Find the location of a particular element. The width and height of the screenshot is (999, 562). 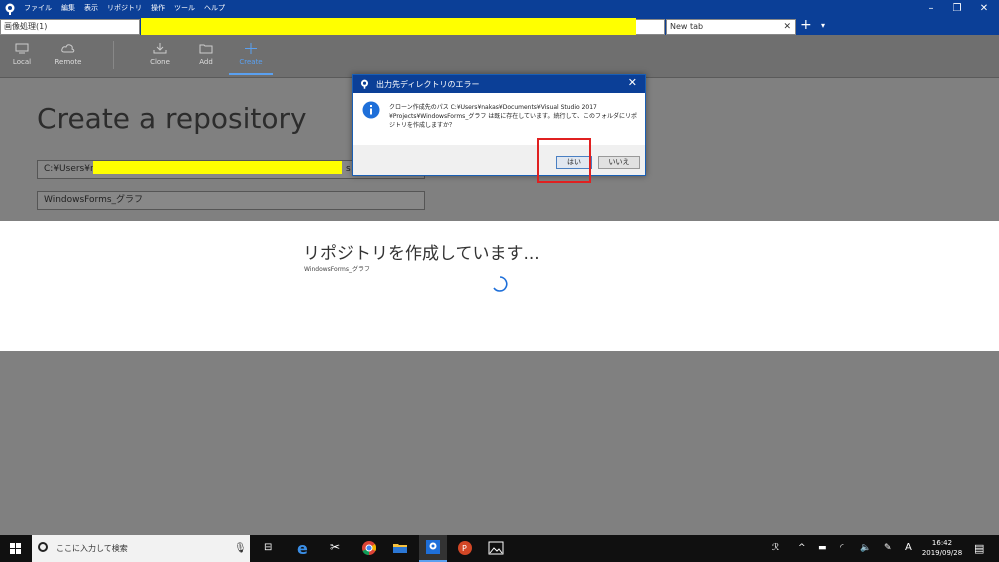

annotation-red-box is located at coordinates (564, 160).